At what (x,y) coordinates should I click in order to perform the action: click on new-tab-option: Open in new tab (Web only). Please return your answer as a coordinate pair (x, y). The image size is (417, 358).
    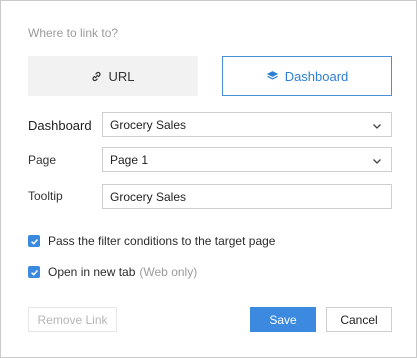
    Looking at the image, I should click on (112, 272).